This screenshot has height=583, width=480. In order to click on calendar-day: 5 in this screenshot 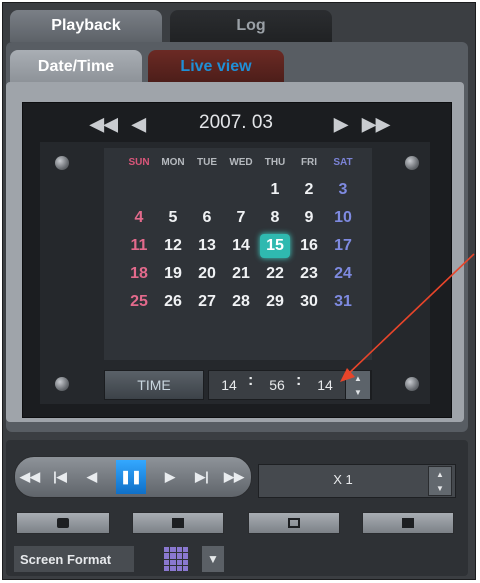, I will do `click(173, 218)`.